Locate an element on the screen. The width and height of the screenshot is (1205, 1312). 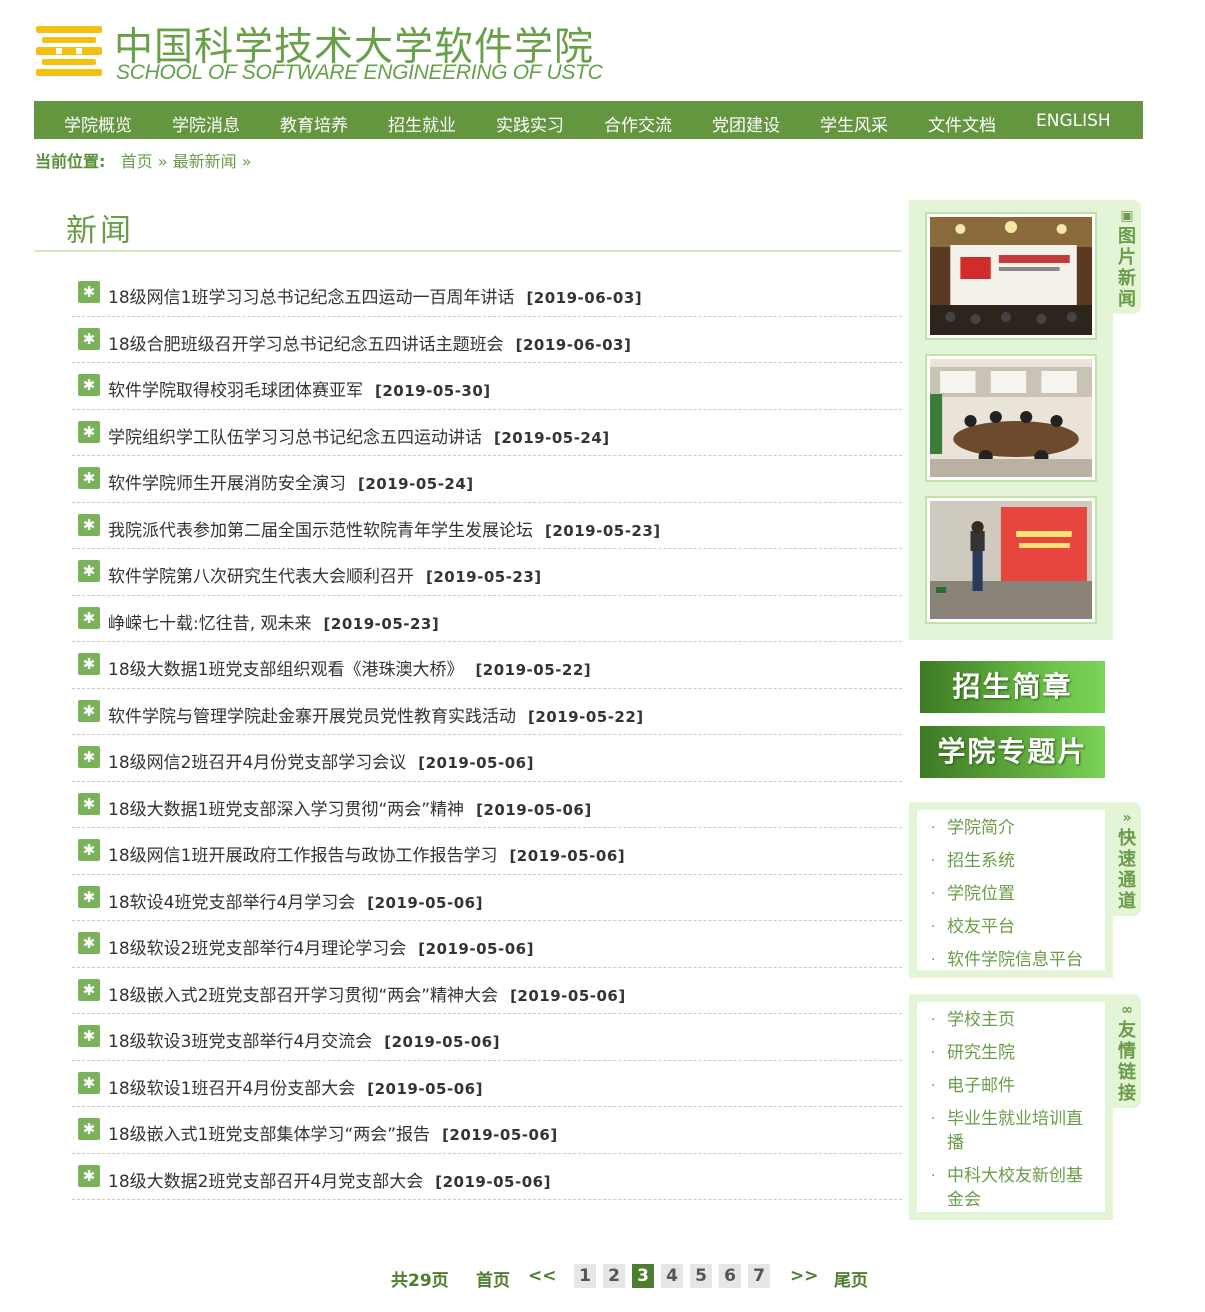
news-title-link: 软件学院第八次研究生代表大会顺利召开 [2019-05-23] is located at coordinates (325, 574).